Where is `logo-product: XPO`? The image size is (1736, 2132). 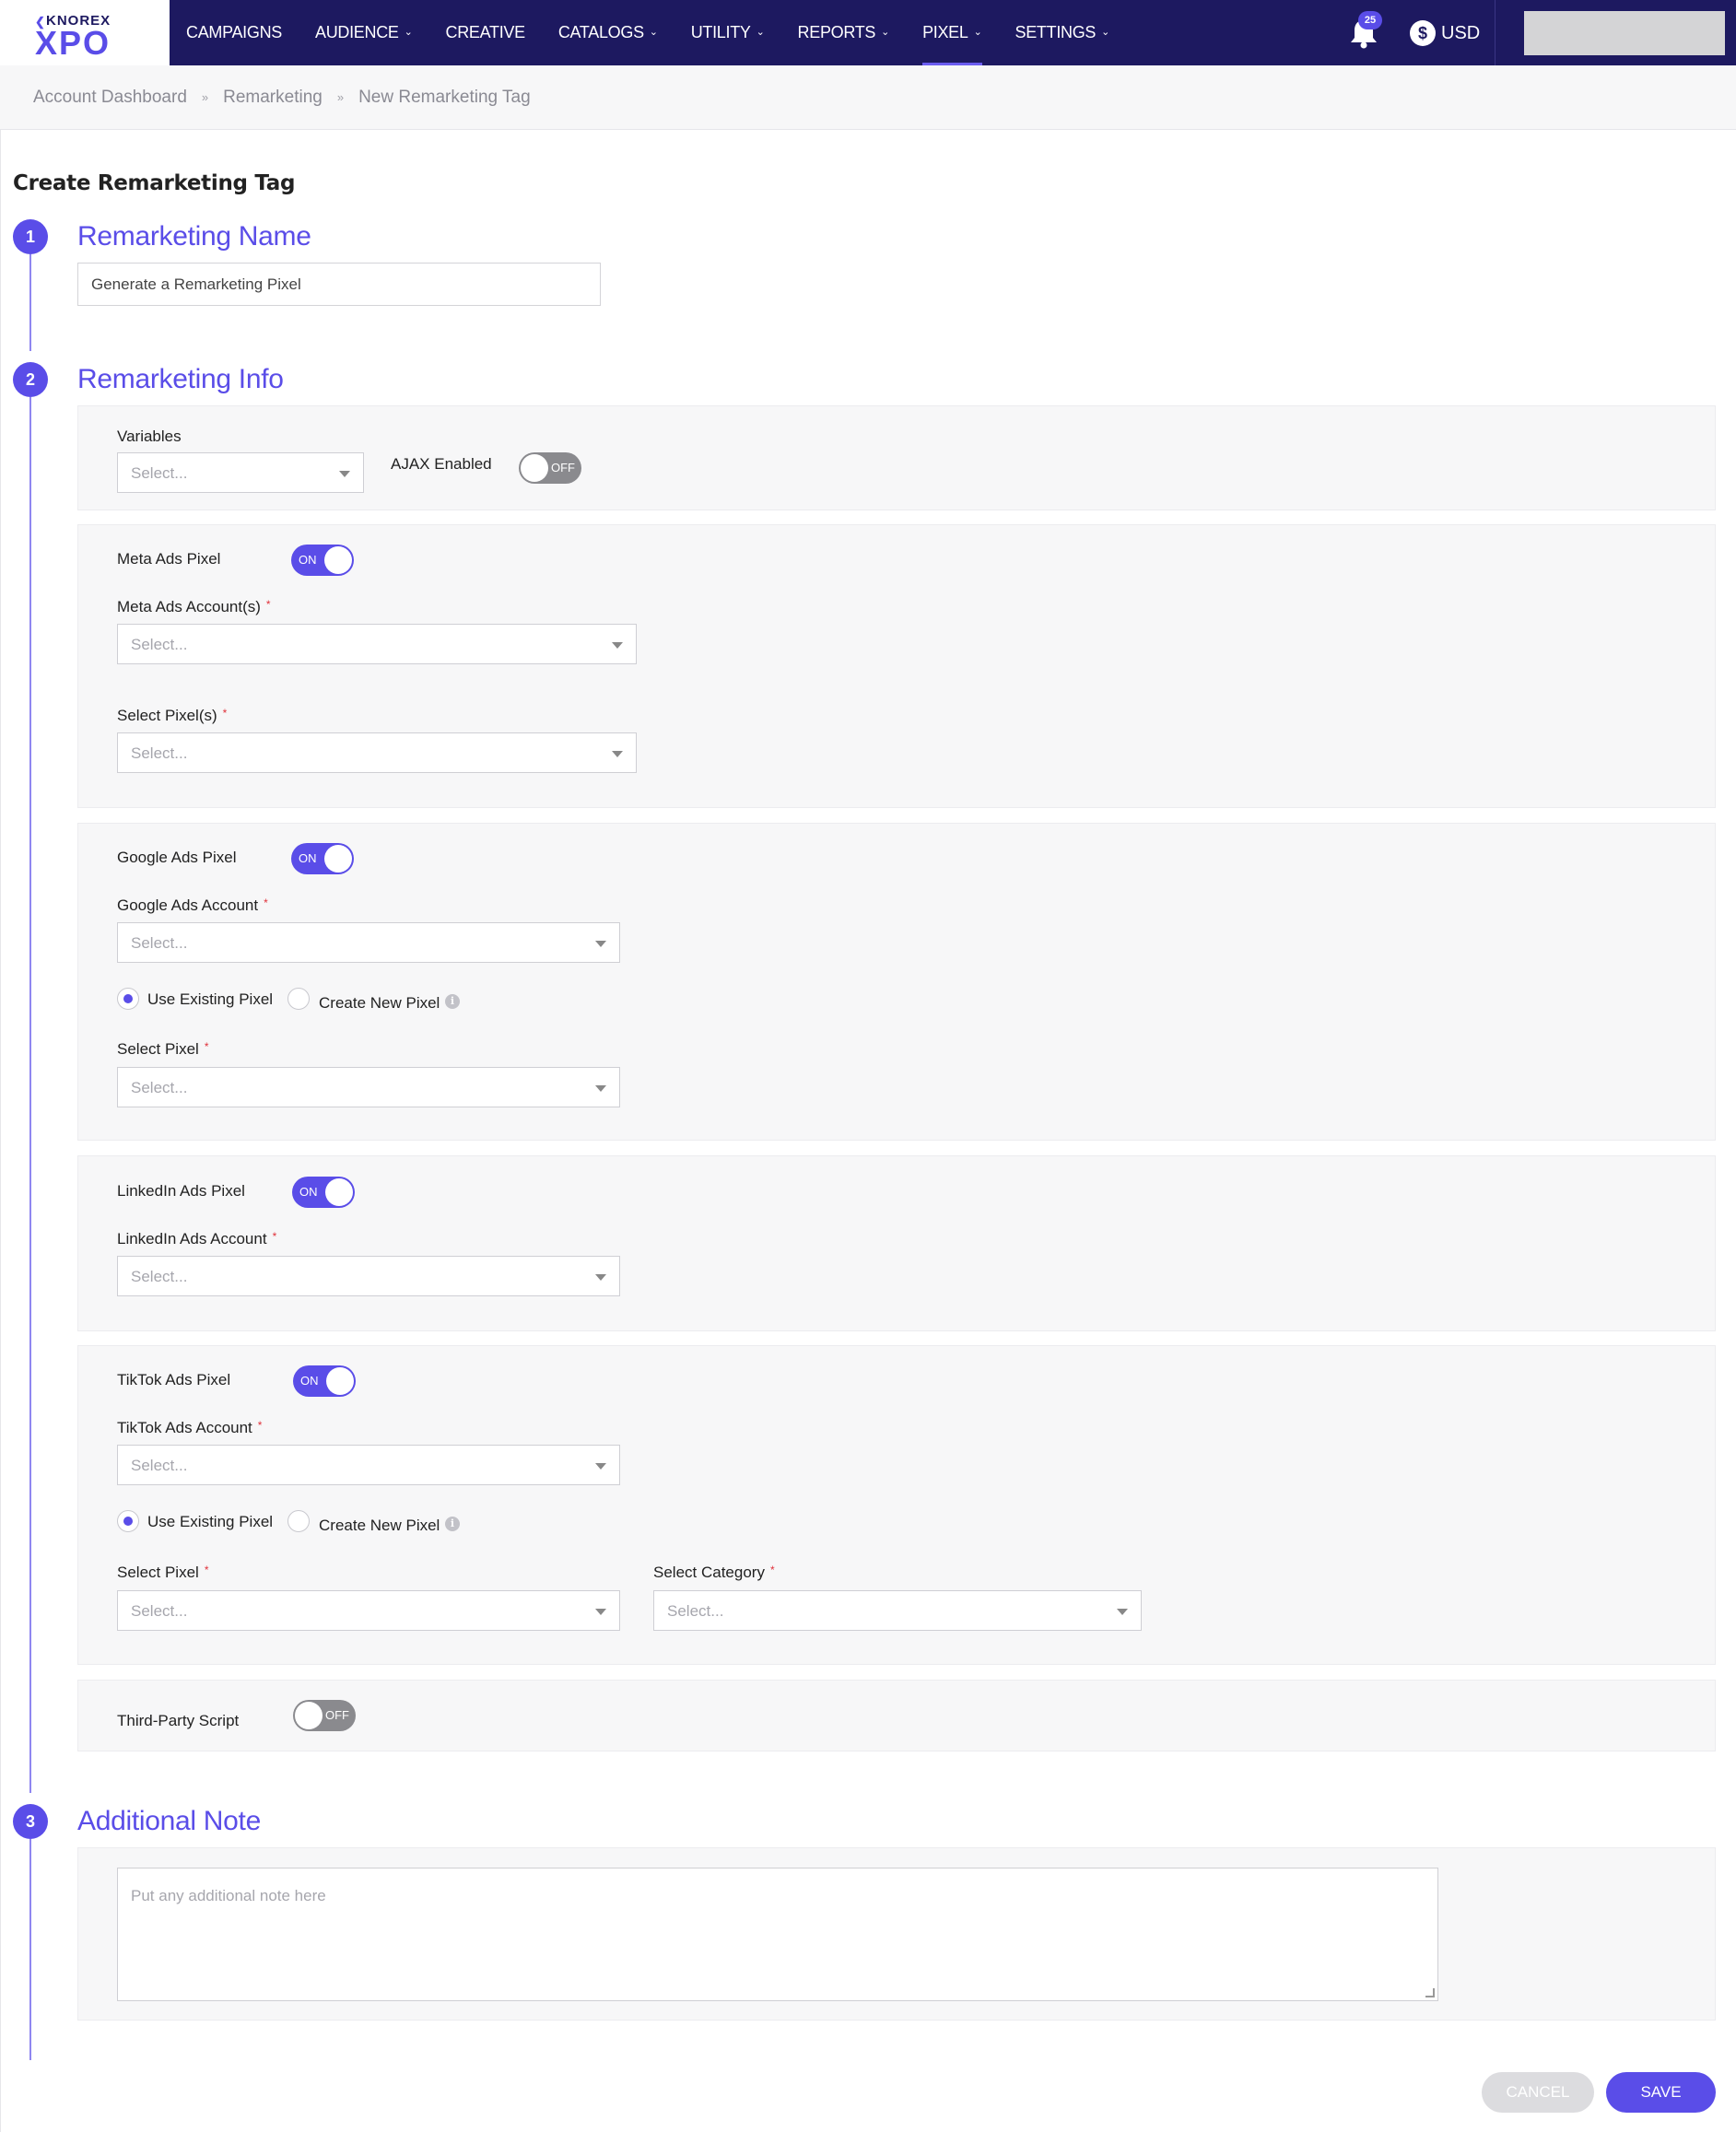 logo-product: XPO is located at coordinates (73, 43).